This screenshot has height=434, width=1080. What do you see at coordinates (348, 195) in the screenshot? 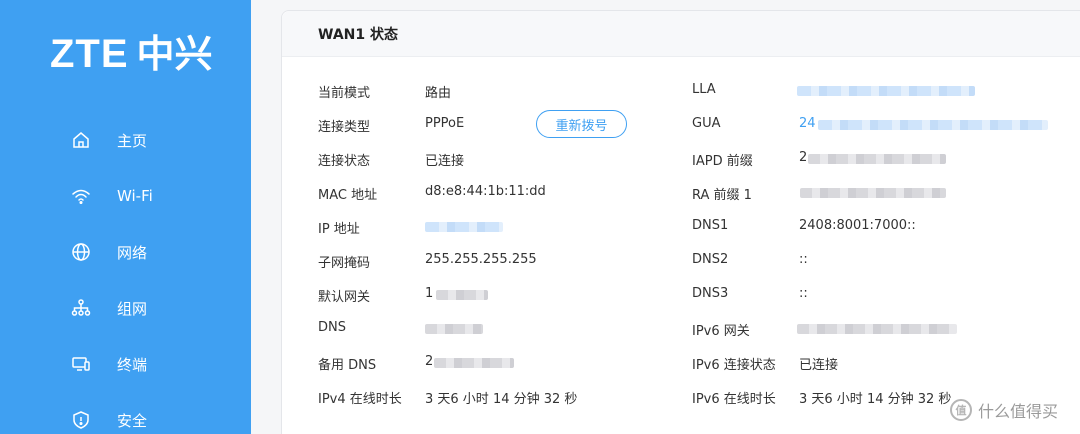
I see `field-label: MAC 地址` at bounding box center [348, 195].